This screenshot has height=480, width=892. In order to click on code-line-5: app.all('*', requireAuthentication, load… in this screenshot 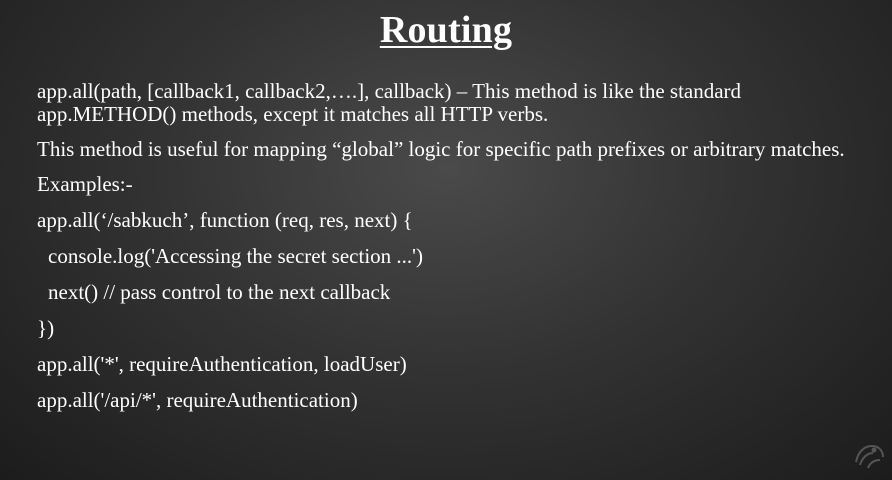, I will do `click(222, 364)`.